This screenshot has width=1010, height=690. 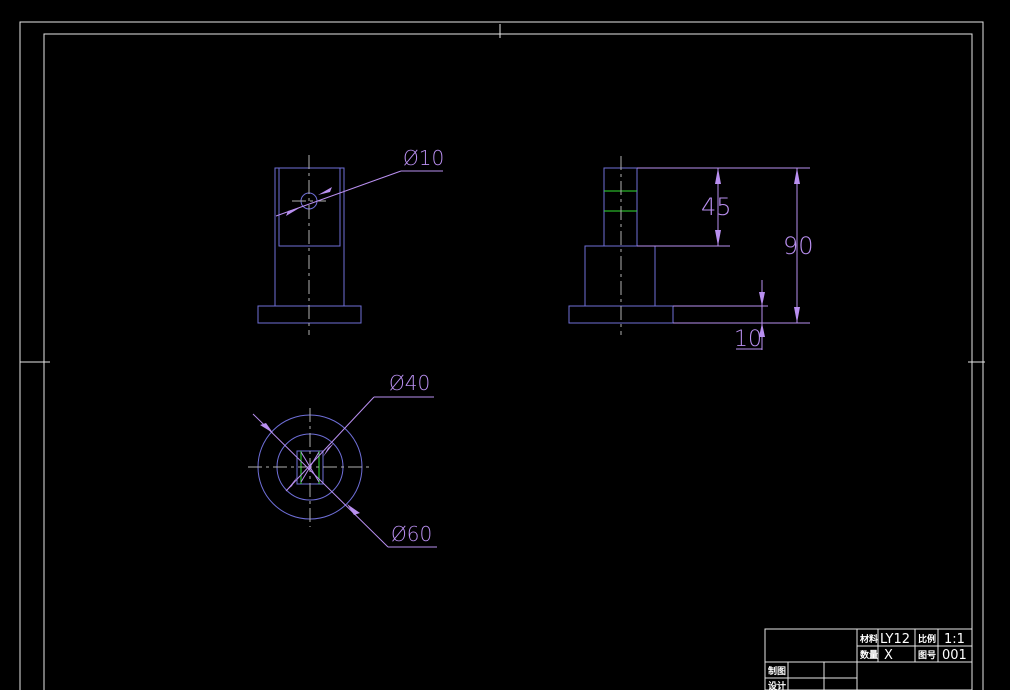 What do you see at coordinates (869, 655) in the screenshot?
I see `quantity-label: 数量` at bounding box center [869, 655].